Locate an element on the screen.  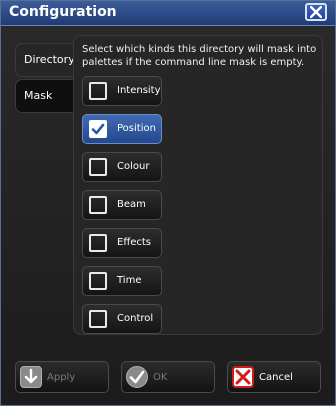
checkbox-label: Effects is located at coordinates (134, 242).